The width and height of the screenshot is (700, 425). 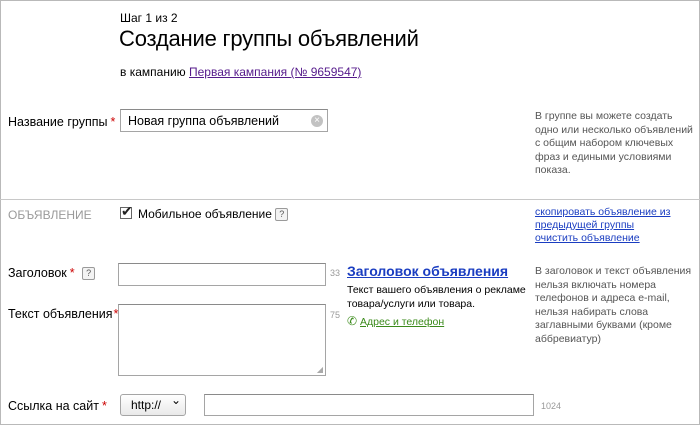 What do you see at coordinates (335, 273) in the screenshot?
I see `headline-counter: 33` at bounding box center [335, 273].